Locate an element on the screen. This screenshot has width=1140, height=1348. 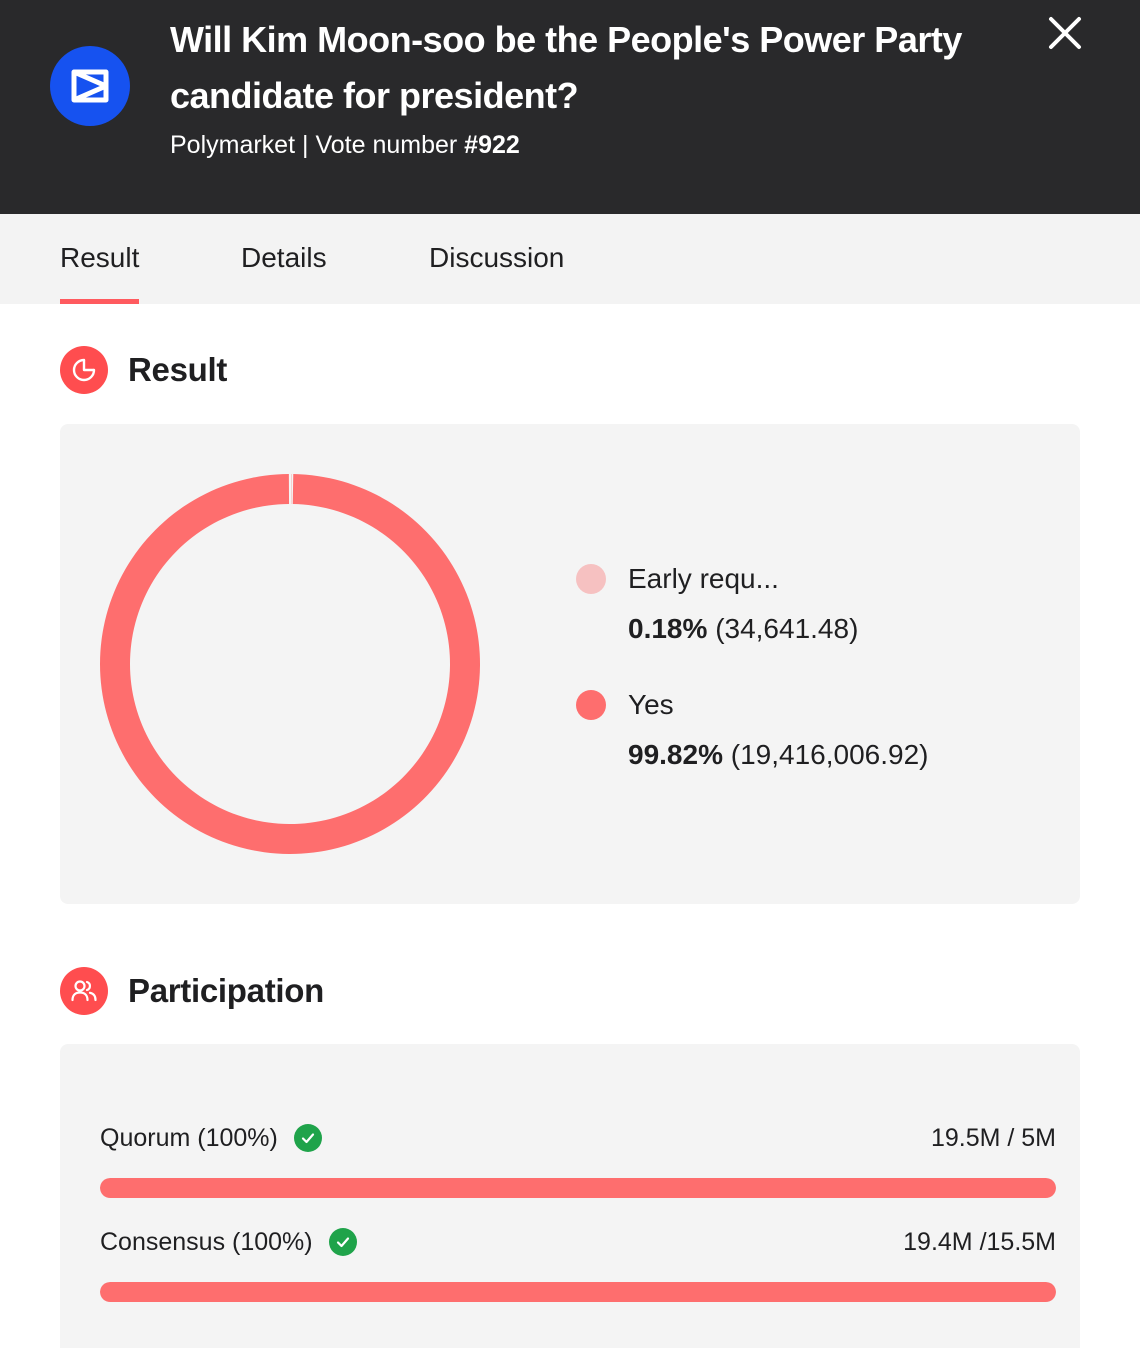
result-section-header: Result is located at coordinates (143, 370).